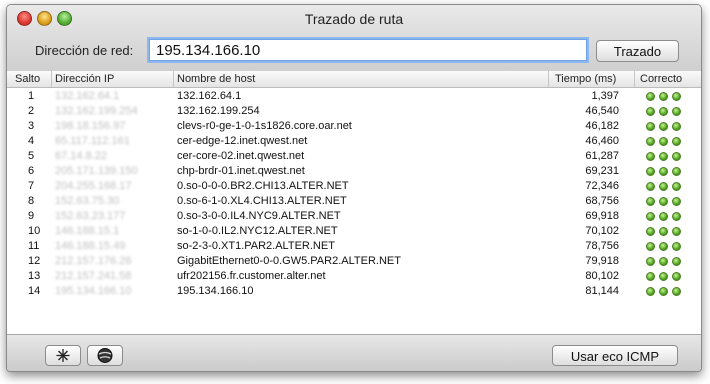  What do you see at coordinates (602, 201) in the screenshot?
I see `response-time: 68,756` at bounding box center [602, 201].